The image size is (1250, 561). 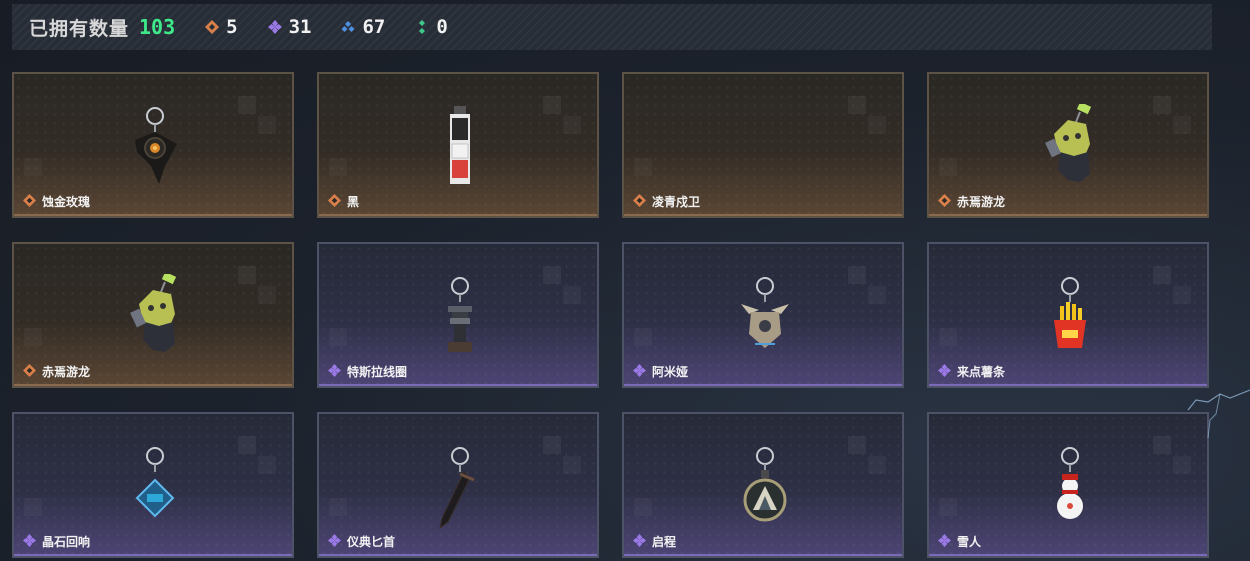 I want to click on item-card: 凌青戍卫, so click(x=763, y=145).